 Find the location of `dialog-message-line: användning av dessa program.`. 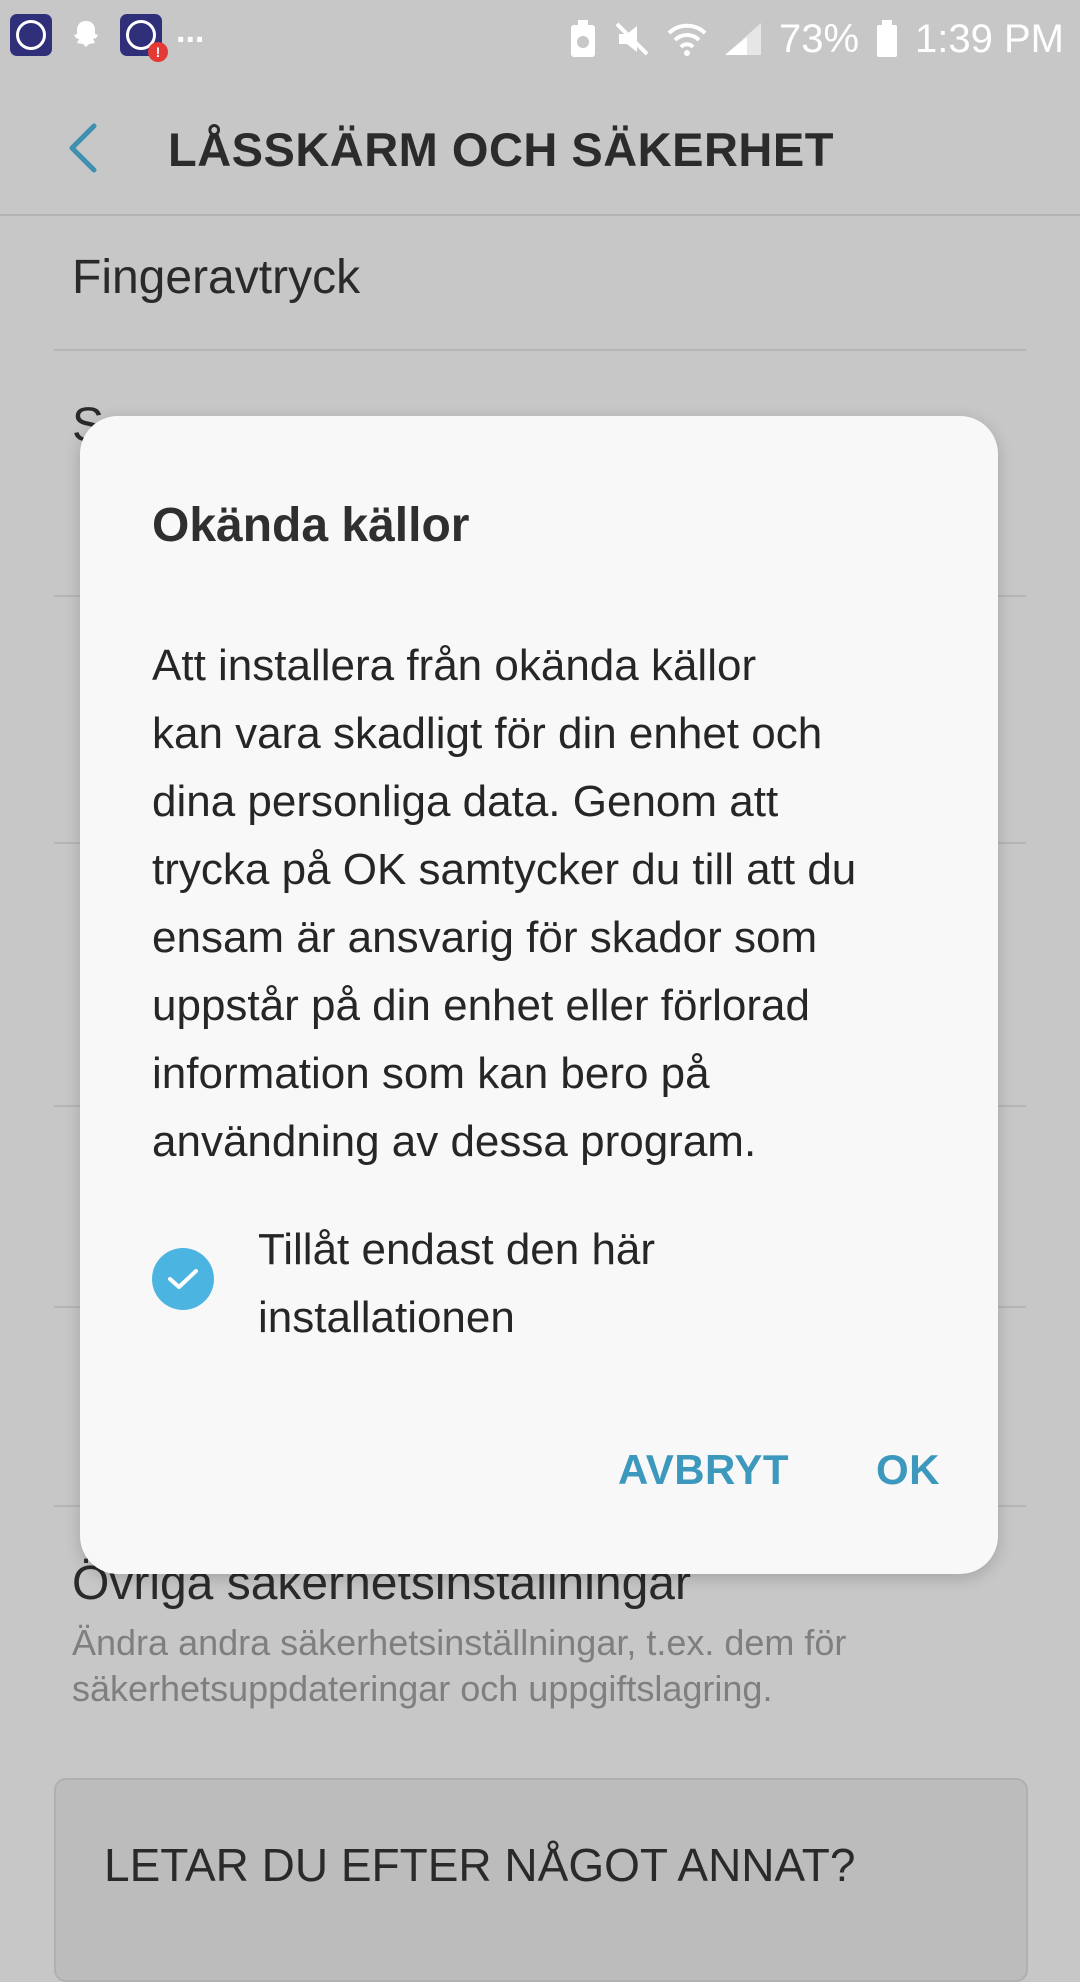

dialog-message-line: användning av dessa program. is located at coordinates (454, 1141).